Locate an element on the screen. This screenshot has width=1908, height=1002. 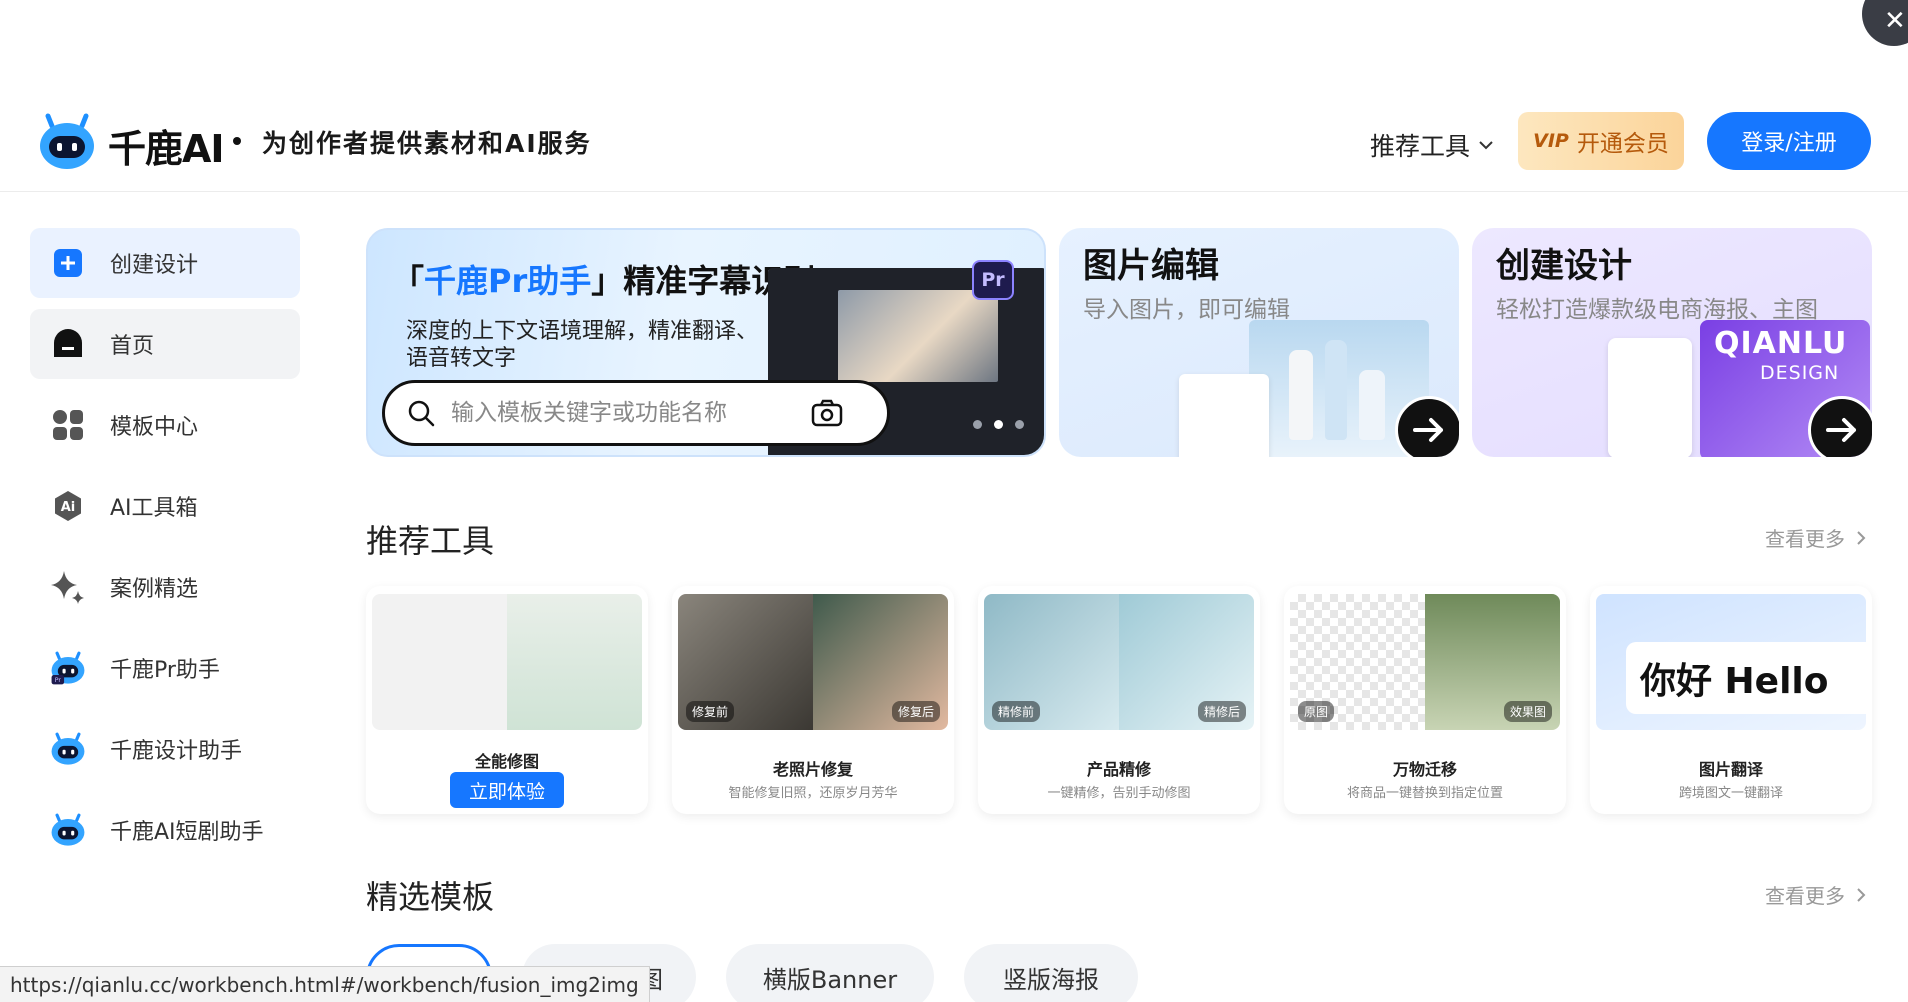
sidebar-item-label: 案例精选 is located at coordinates (154, 589).